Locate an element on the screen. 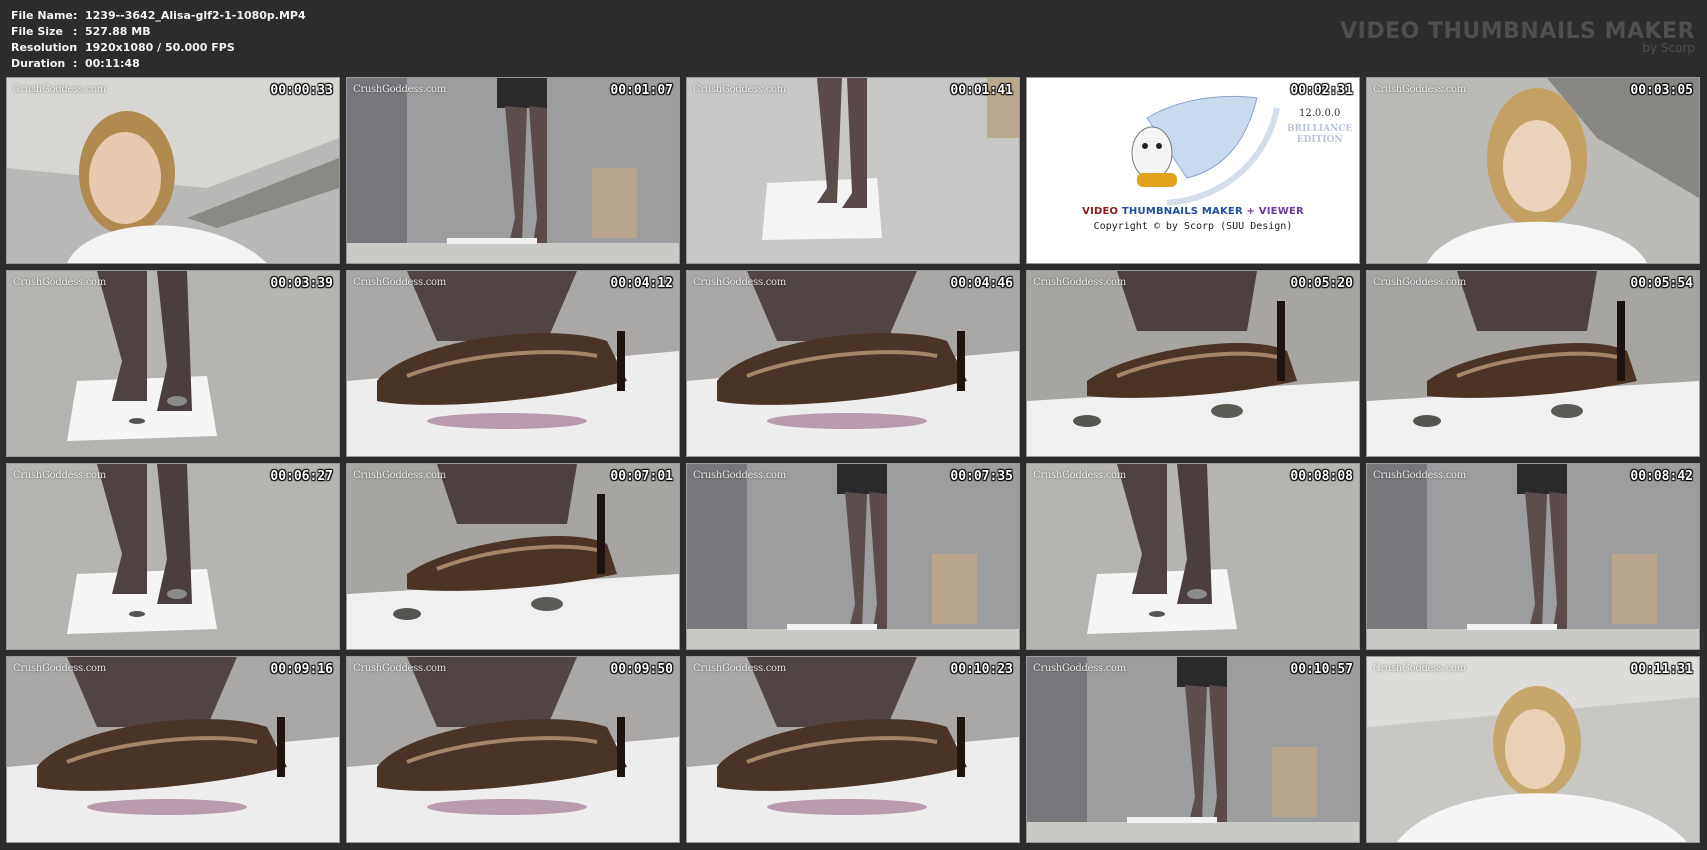 The height and width of the screenshot is (850, 1707). thumbnail-11: CrushGoddess.com 00:06:27 is located at coordinates (173, 556).